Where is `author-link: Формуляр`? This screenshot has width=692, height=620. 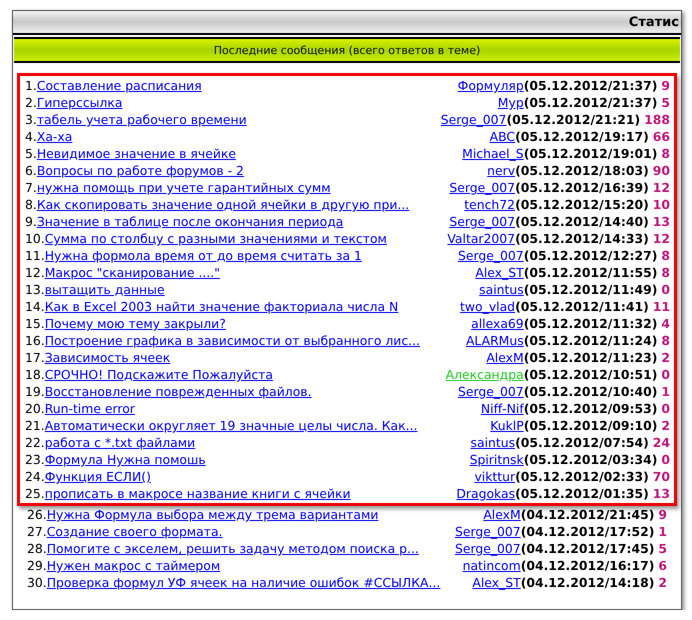
author-link: Формуляр is located at coordinates (491, 85).